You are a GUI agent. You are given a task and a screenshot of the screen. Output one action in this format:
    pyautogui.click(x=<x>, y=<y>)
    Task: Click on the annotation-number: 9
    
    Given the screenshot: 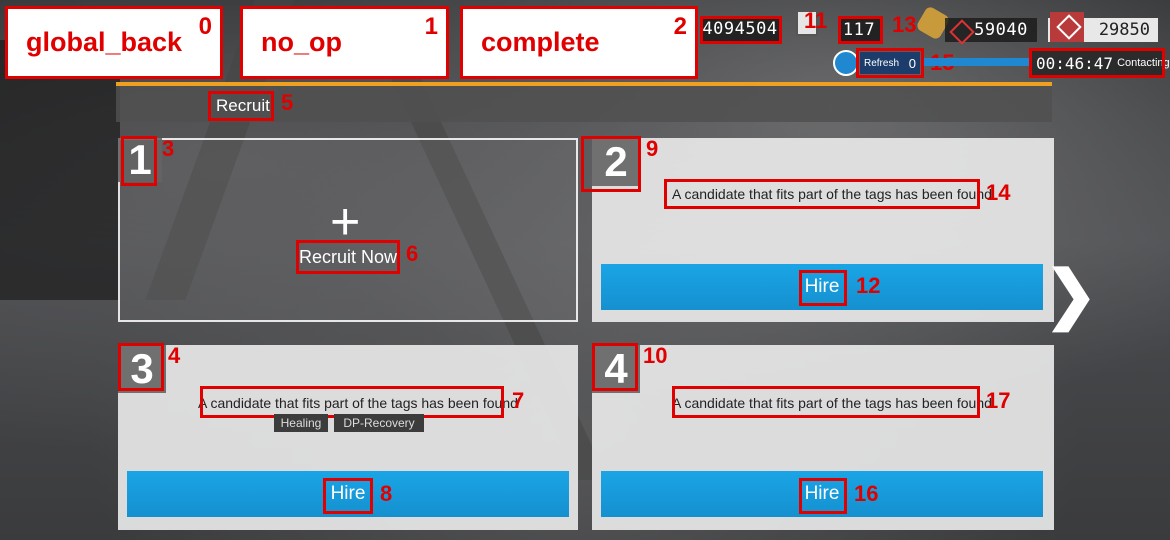 What is the action you would take?
    pyautogui.click(x=652, y=148)
    